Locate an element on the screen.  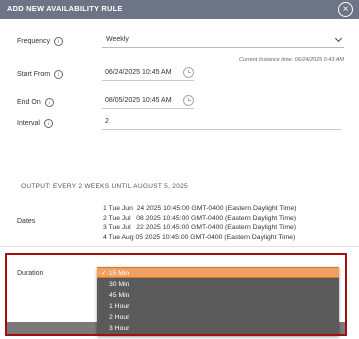
start-from-input: 06/24/2025 10:45 AM is located at coordinates (148, 74).